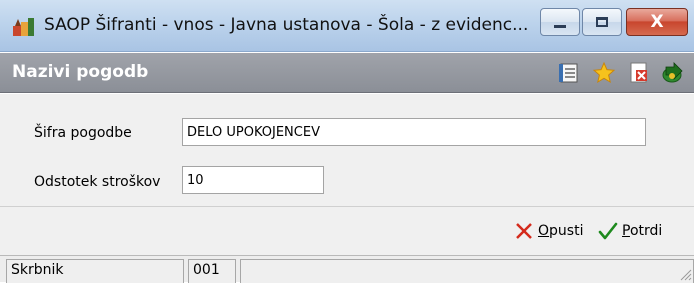  I want to click on delete-document-icon, so click(639, 73).